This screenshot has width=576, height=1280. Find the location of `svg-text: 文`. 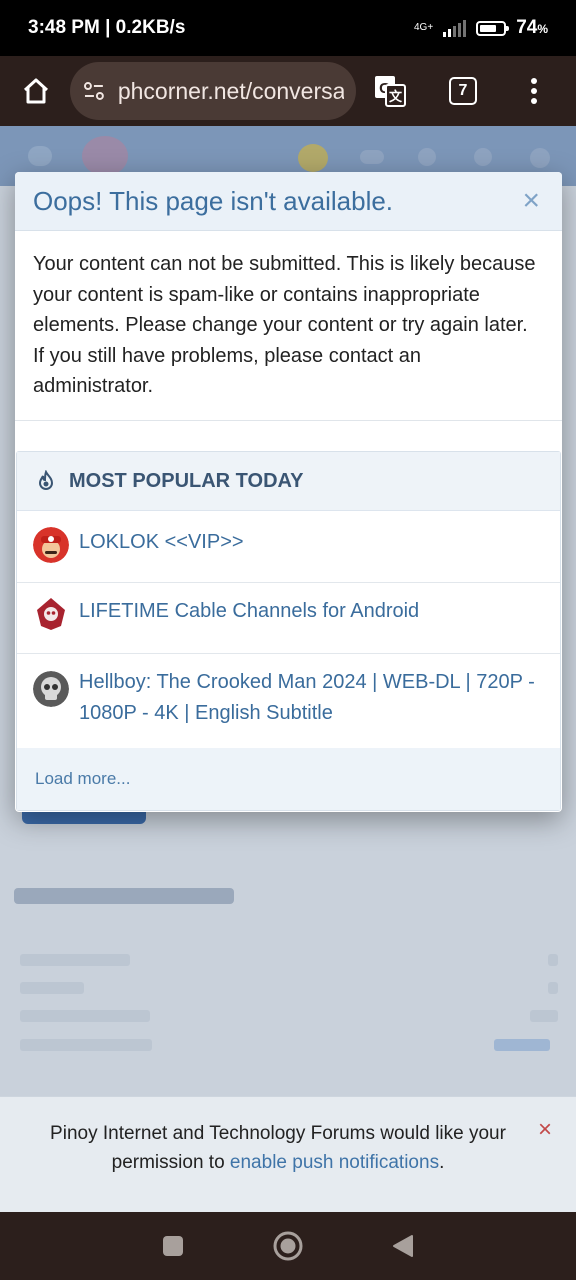

svg-text: 文 is located at coordinates (396, 96).